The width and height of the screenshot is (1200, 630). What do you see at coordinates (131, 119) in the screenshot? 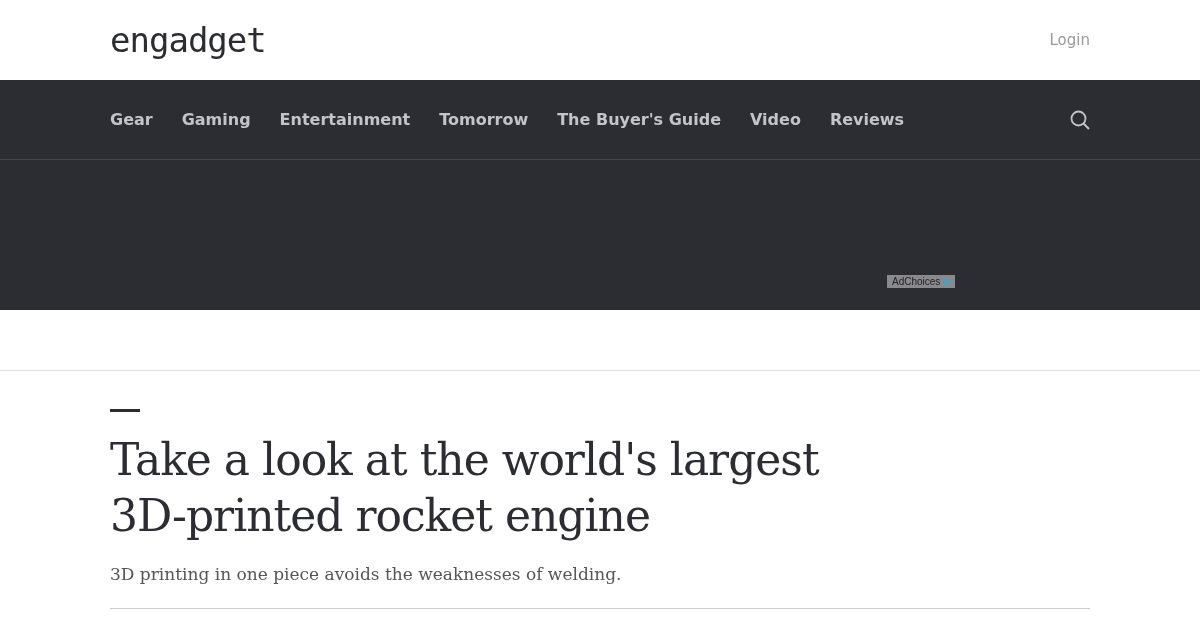
I see `nav-link: Gear` at bounding box center [131, 119].